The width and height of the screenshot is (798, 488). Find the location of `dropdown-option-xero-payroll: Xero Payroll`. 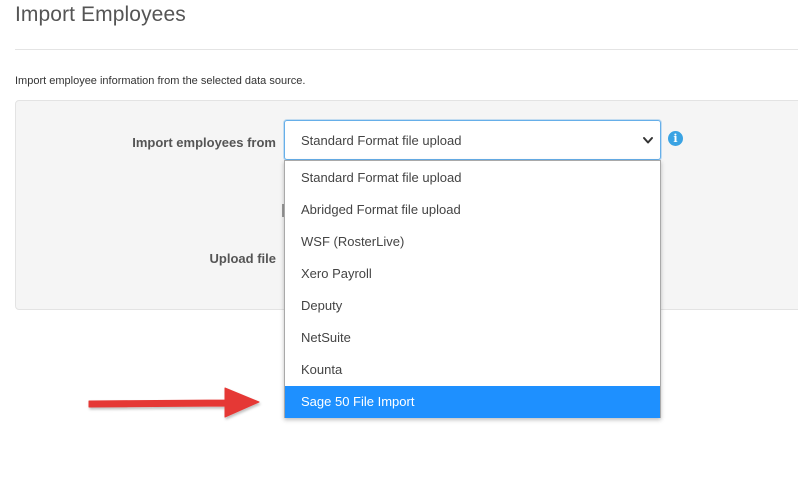

dropdown-option-xero-payroll: Xero Payroll is located at coordinates (472, 274).